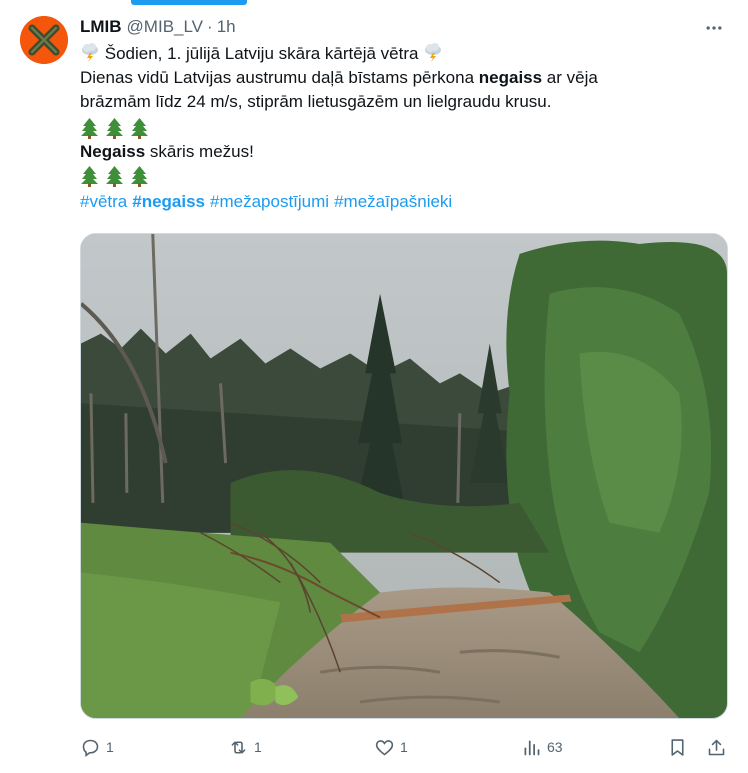 The width and height of the screenshot is (748, 773). I want to click on like-count: 1, so click(404, 747).